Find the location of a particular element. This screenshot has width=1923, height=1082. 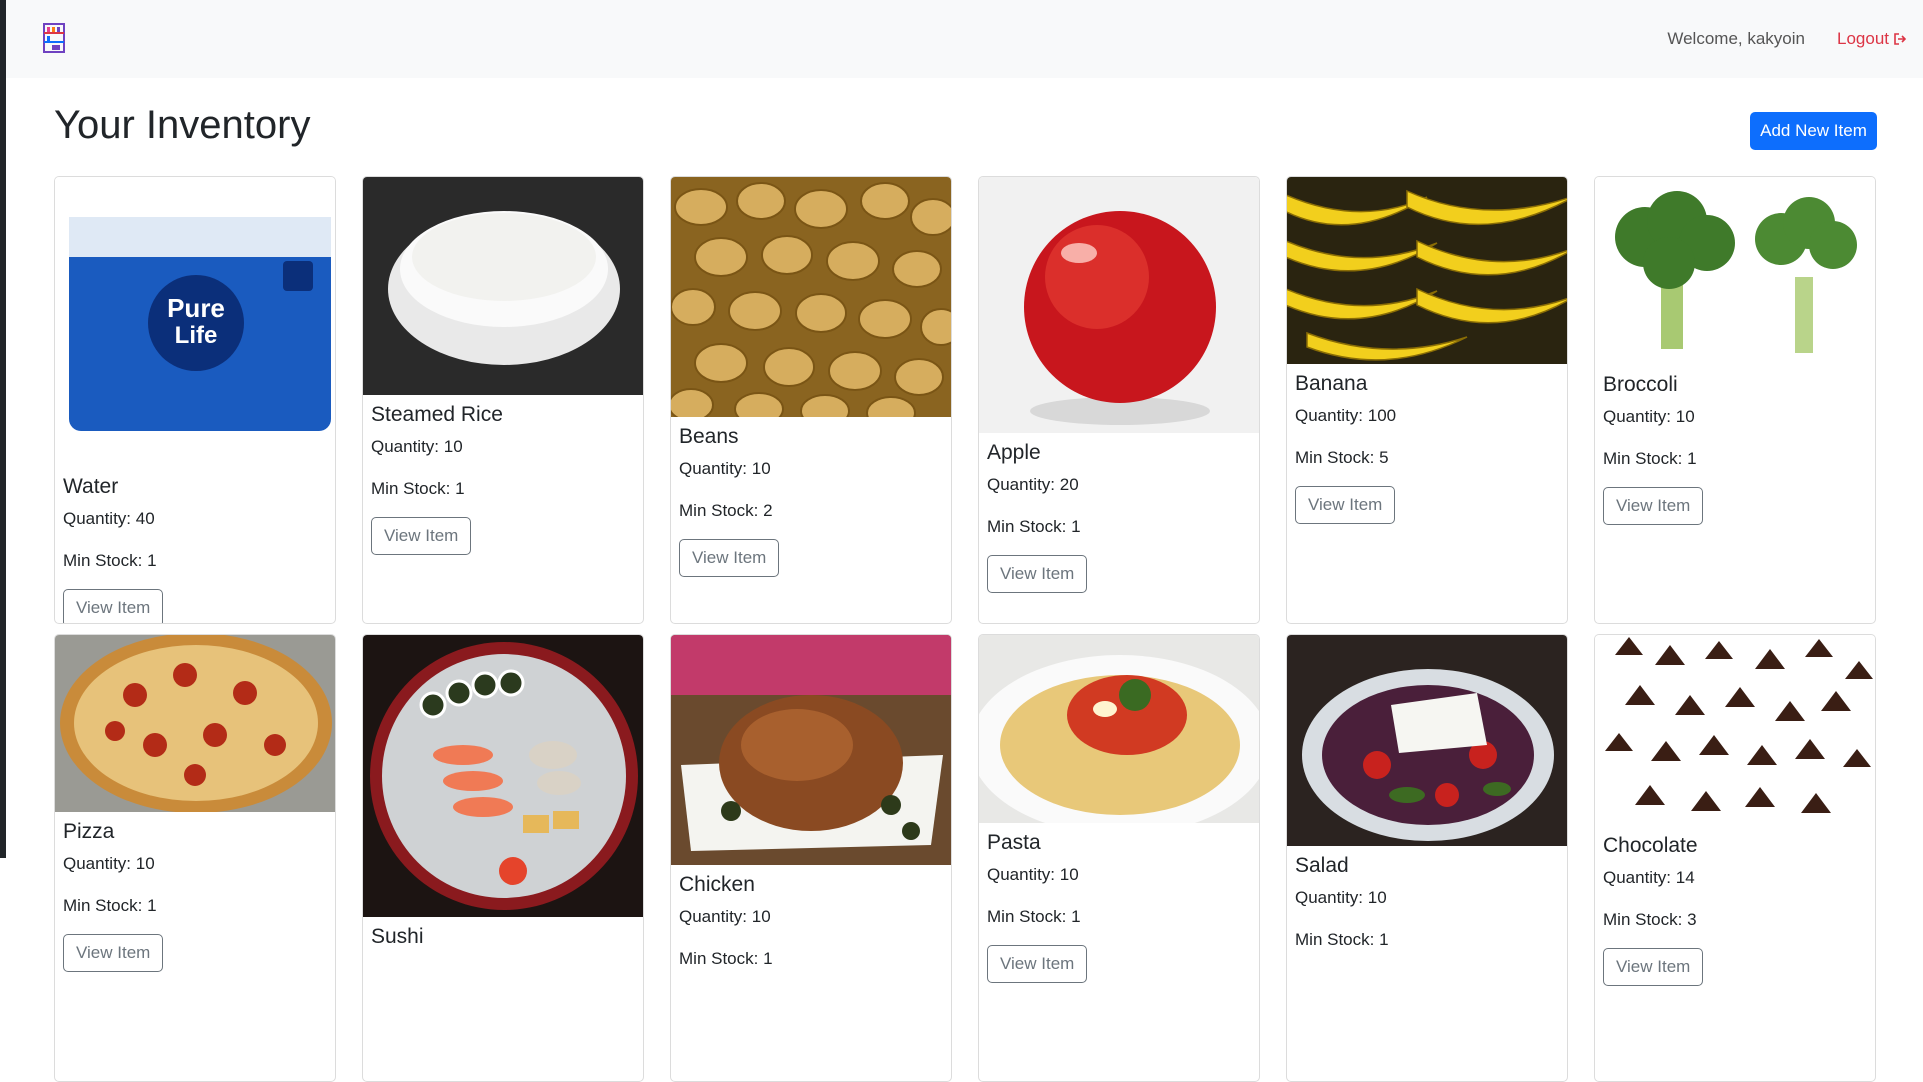

item-quantity: Quantity: 100 is located at coordinates (1346, 415).